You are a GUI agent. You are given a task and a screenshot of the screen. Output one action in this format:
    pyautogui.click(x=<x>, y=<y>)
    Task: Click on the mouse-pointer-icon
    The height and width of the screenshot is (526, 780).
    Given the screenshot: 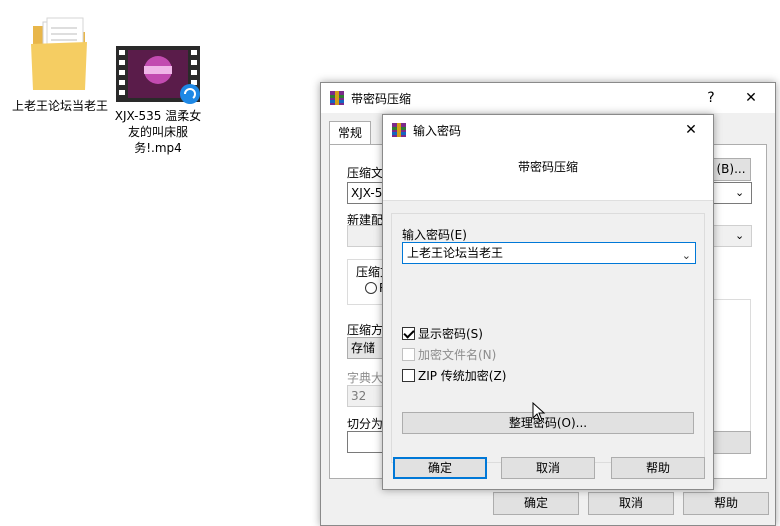 What is the action you would take?
    pyautogui.click(x=539, y=412)
    